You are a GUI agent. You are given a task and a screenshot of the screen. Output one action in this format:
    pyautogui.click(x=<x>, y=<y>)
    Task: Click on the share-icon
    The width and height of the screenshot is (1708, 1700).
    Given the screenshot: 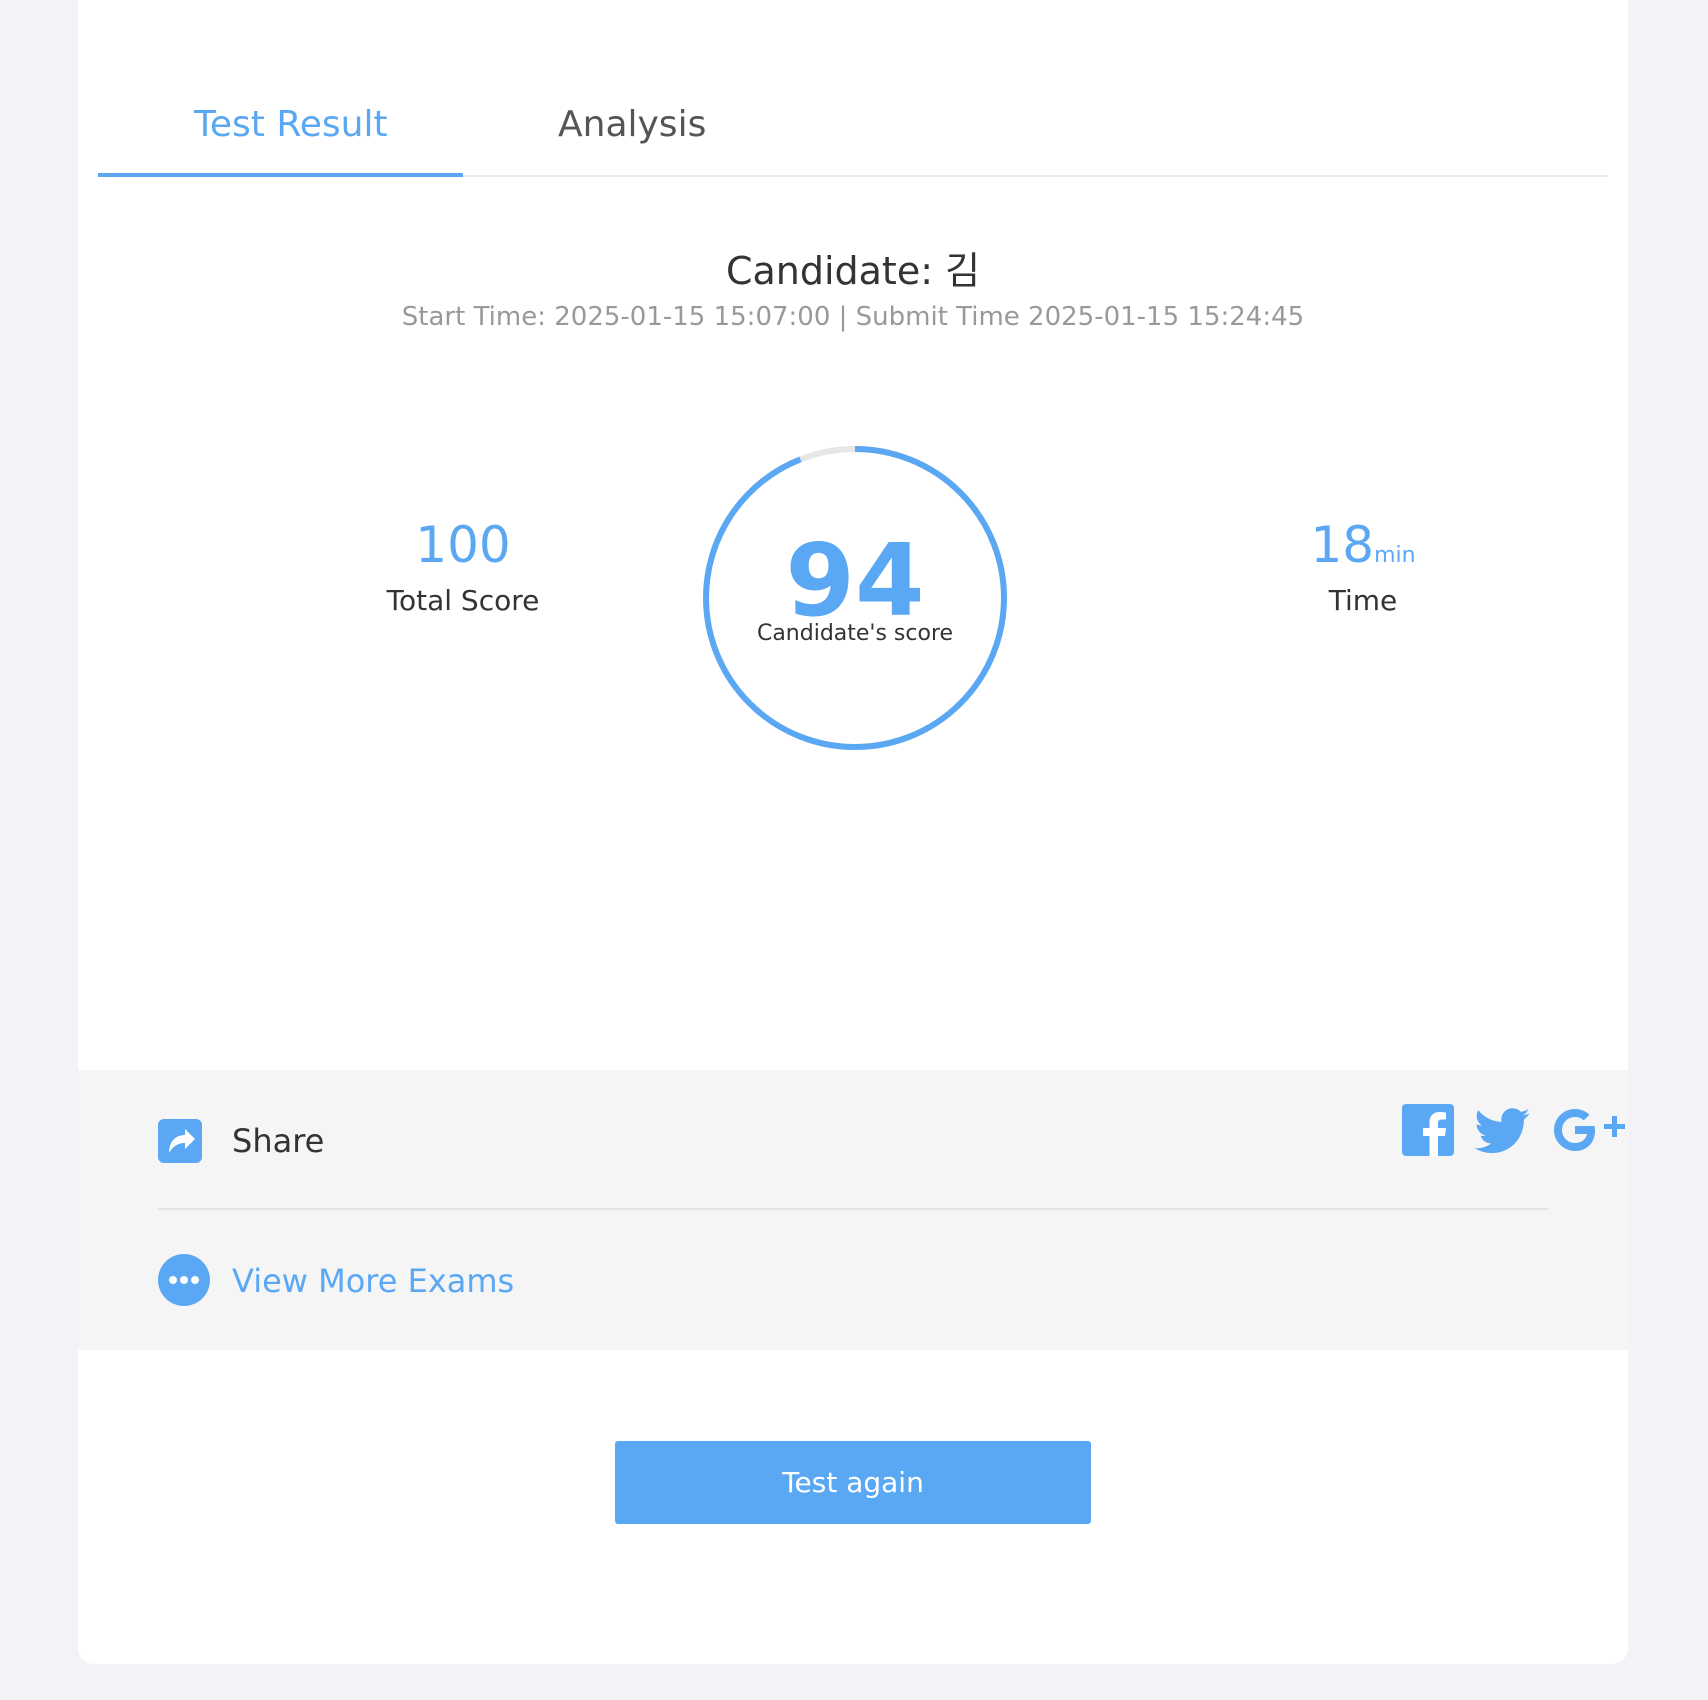 What is the action you would take?
    pyautogui.click(x=180, y=1141)
    